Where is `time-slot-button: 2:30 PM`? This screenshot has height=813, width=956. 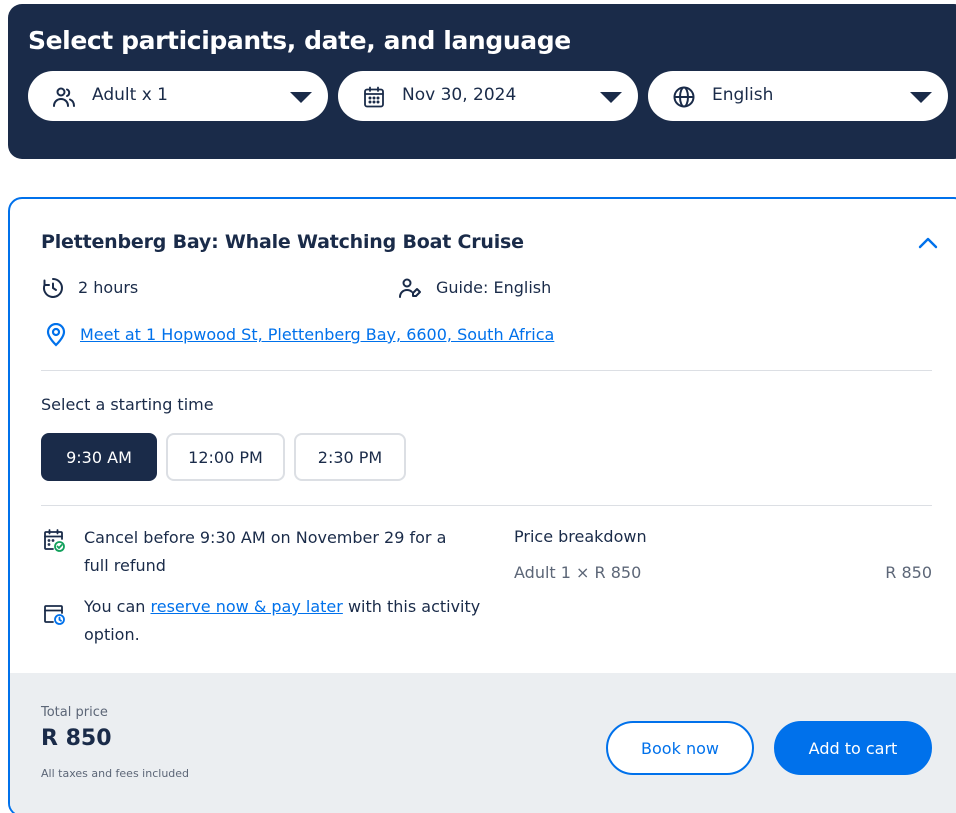 time-slot-button: 2:30 PM is located at coordinates (350, 457).